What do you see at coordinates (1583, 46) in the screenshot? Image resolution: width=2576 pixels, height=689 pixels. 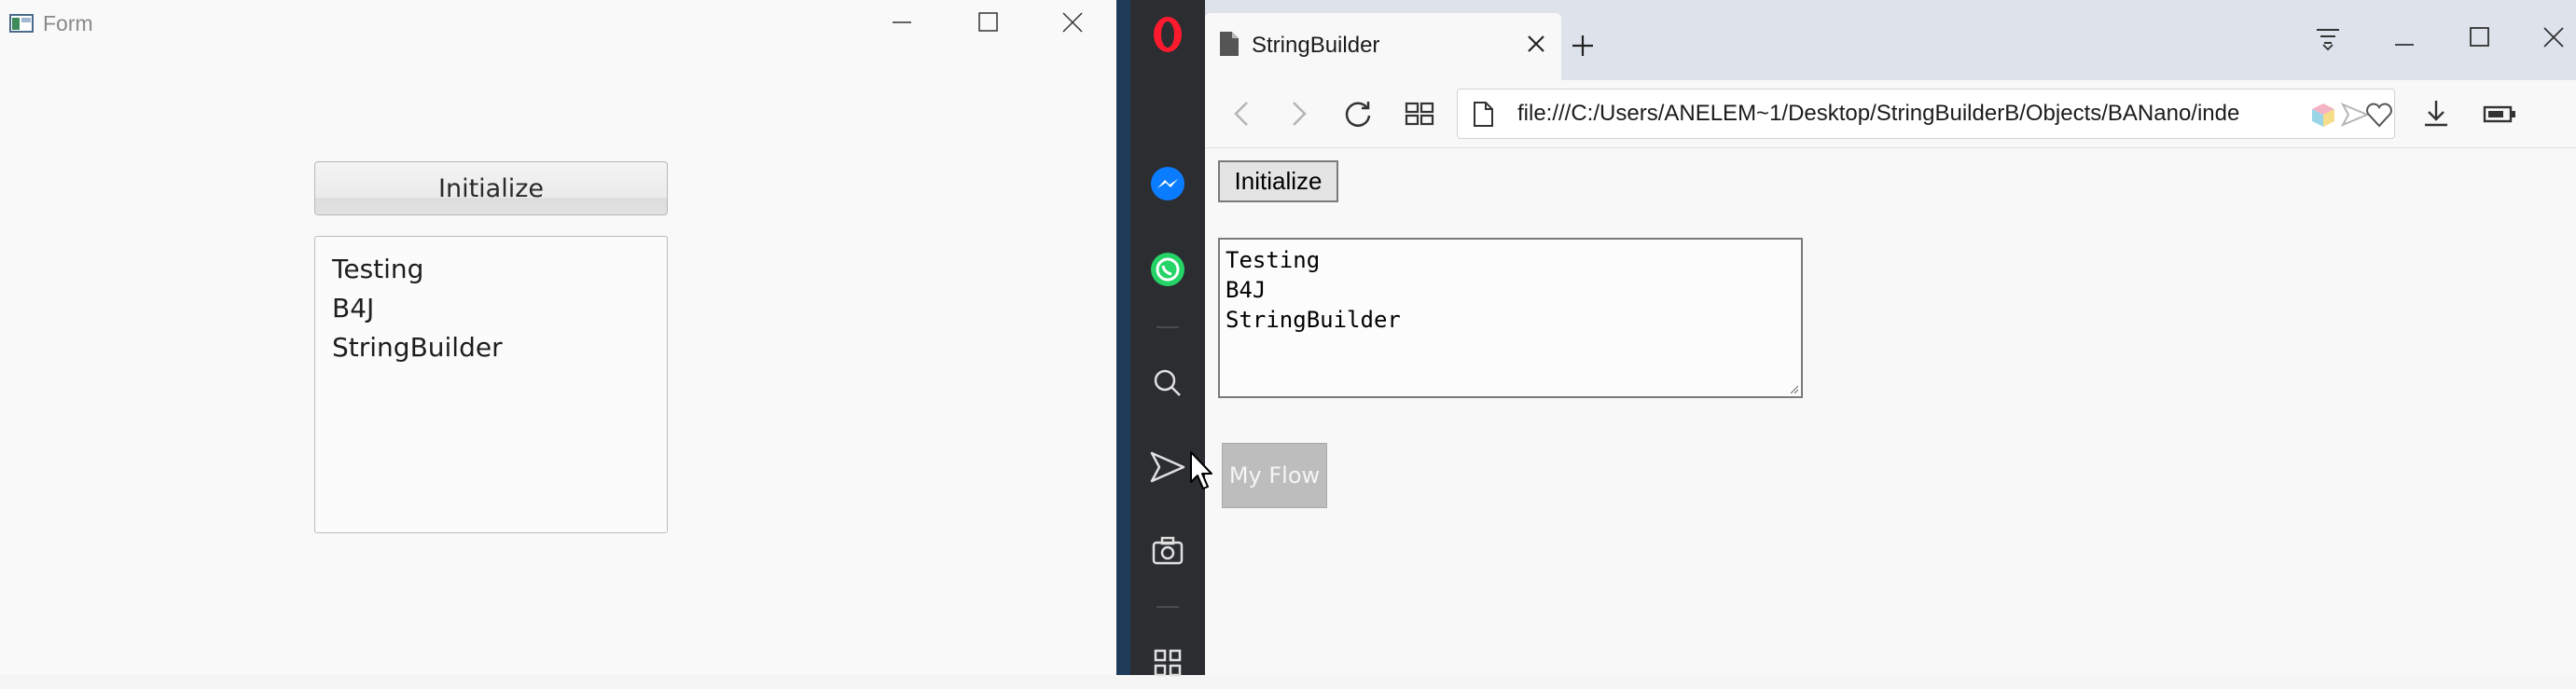 I see `new-tab-icon` at bounding box center [1583, 46].